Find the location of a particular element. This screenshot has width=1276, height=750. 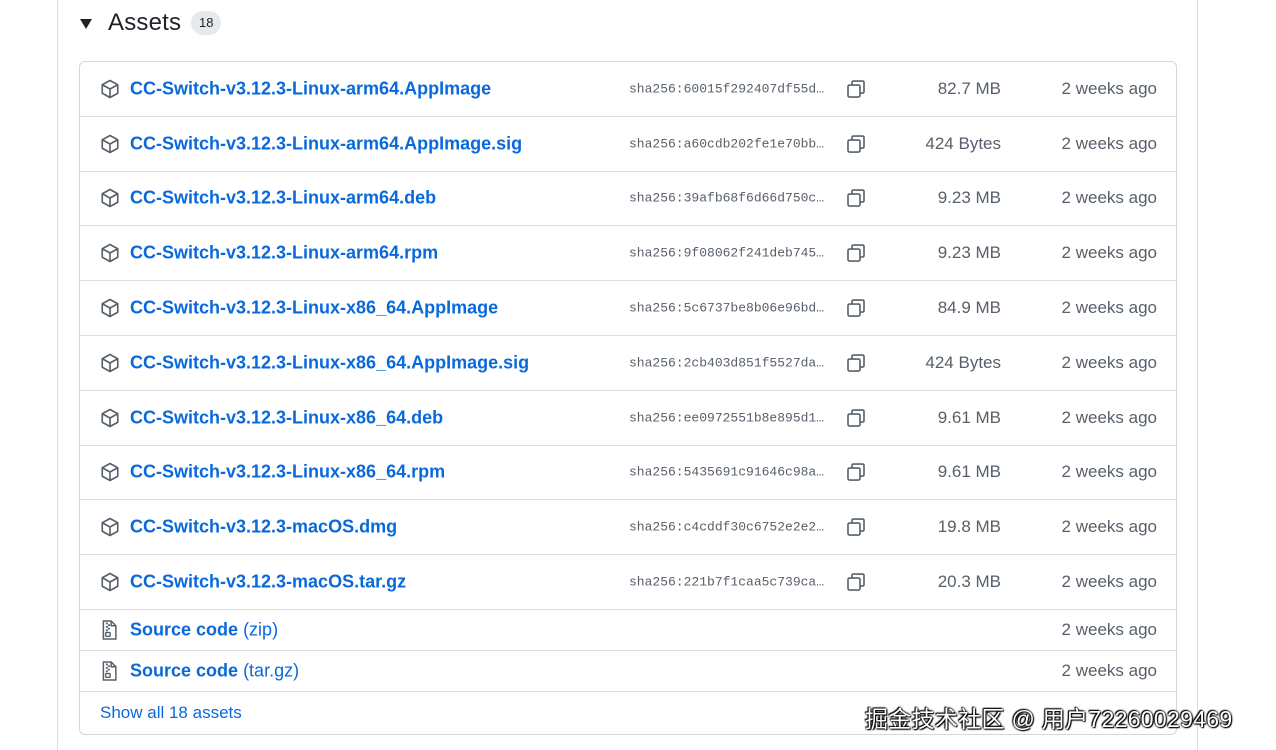

asset-name-link: CC-Switch-v3.12.3-macOS.tar.gz is located at coordinates (268, 582).